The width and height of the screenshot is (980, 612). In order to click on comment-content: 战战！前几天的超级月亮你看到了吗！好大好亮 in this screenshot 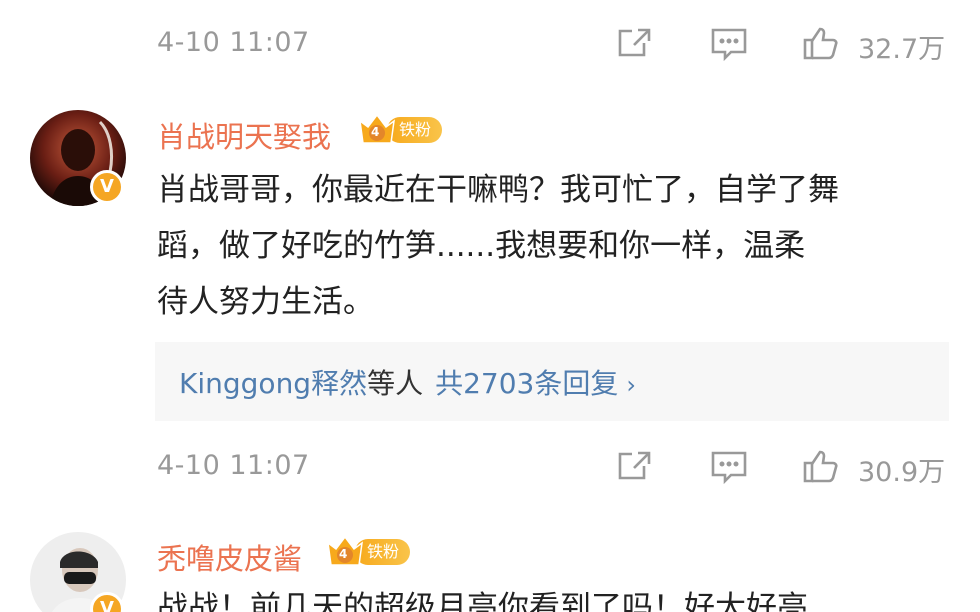, I will do `click(557, 596)`.